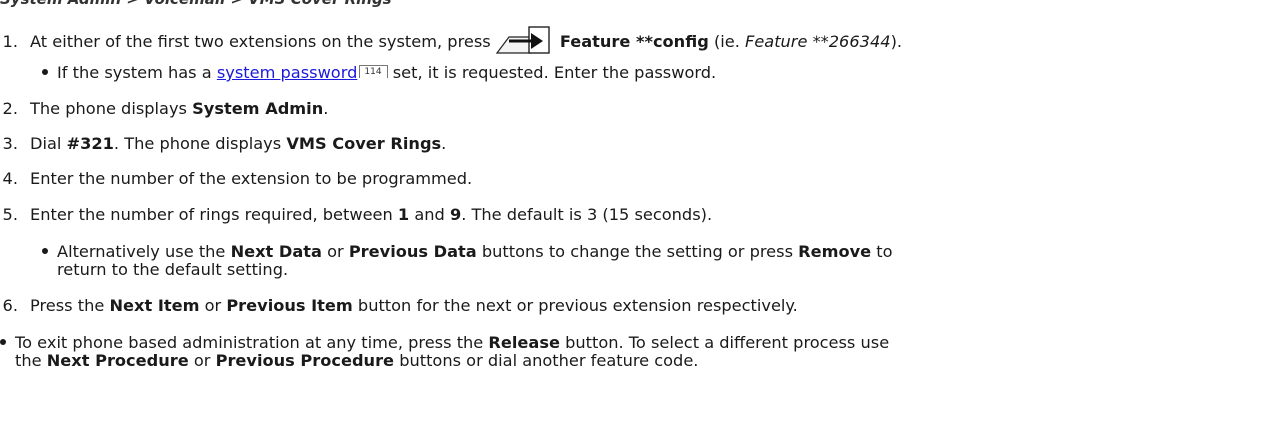 This screenshot has width=1284, height=447. I want to click on page-reference-badge: 114, so click(373, 71).